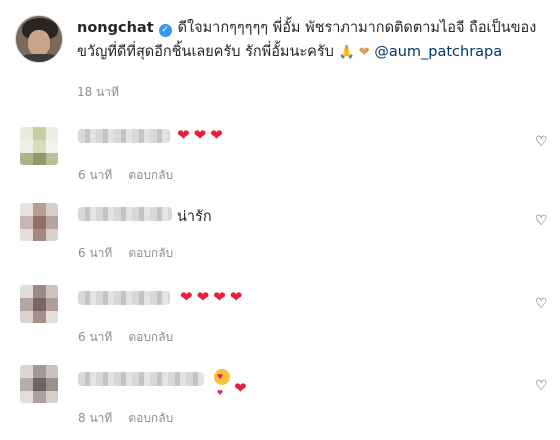 Image resolution: width=560 pixels, height=440 pixels. I want to click on comment-timestamp: 8 นาที, so click(95, 418).